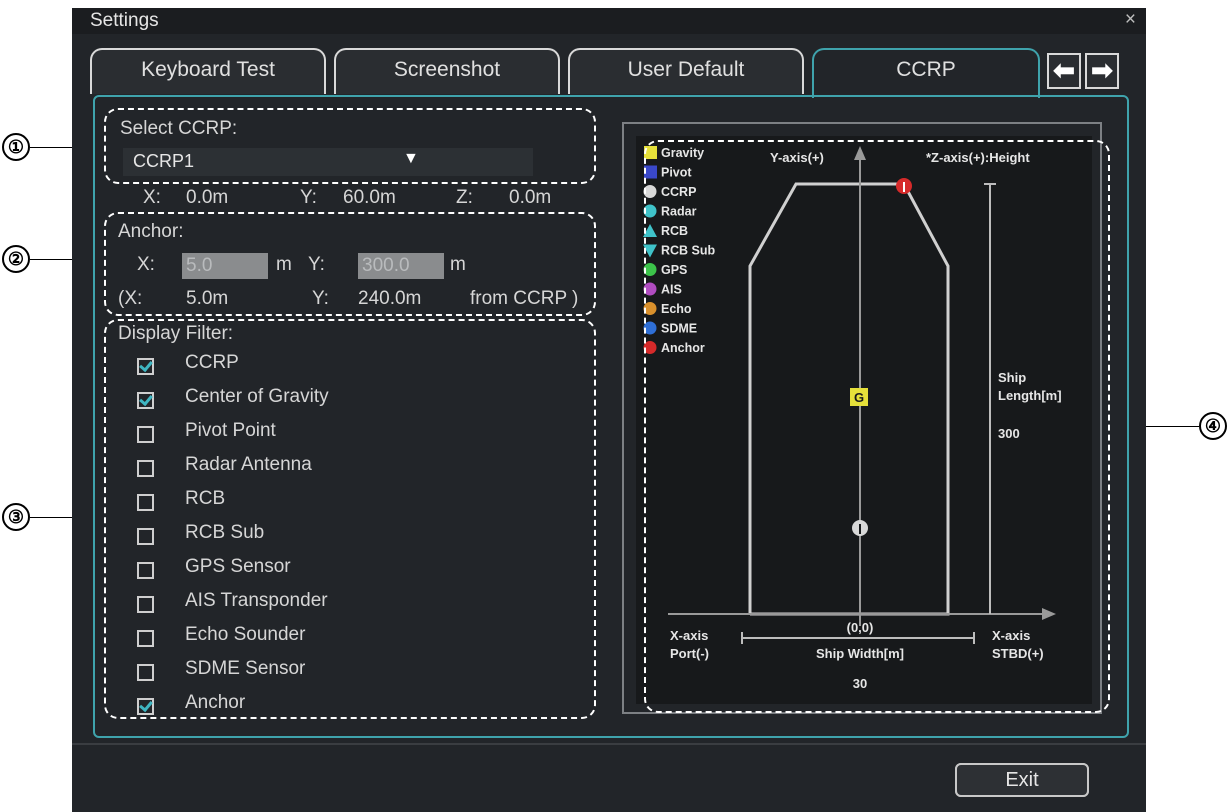  I want to click on ccrp-z-value: 0.0m, so click(530, 197).